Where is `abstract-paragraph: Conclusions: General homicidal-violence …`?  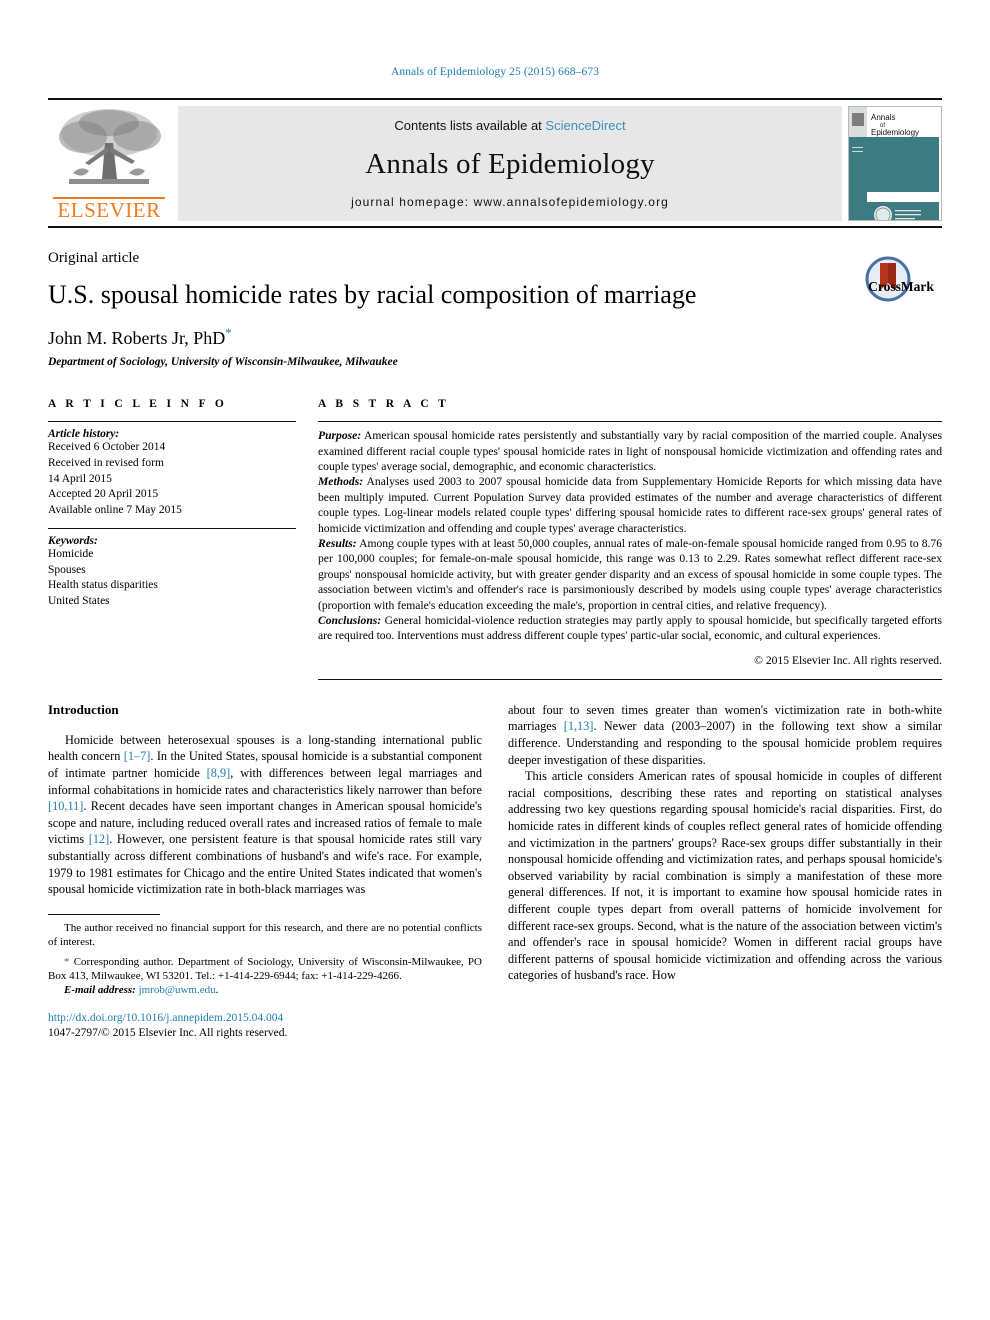 abstract-paragraph: Conclusions: General homicidal-violence … is located at coordinates (630, 628).